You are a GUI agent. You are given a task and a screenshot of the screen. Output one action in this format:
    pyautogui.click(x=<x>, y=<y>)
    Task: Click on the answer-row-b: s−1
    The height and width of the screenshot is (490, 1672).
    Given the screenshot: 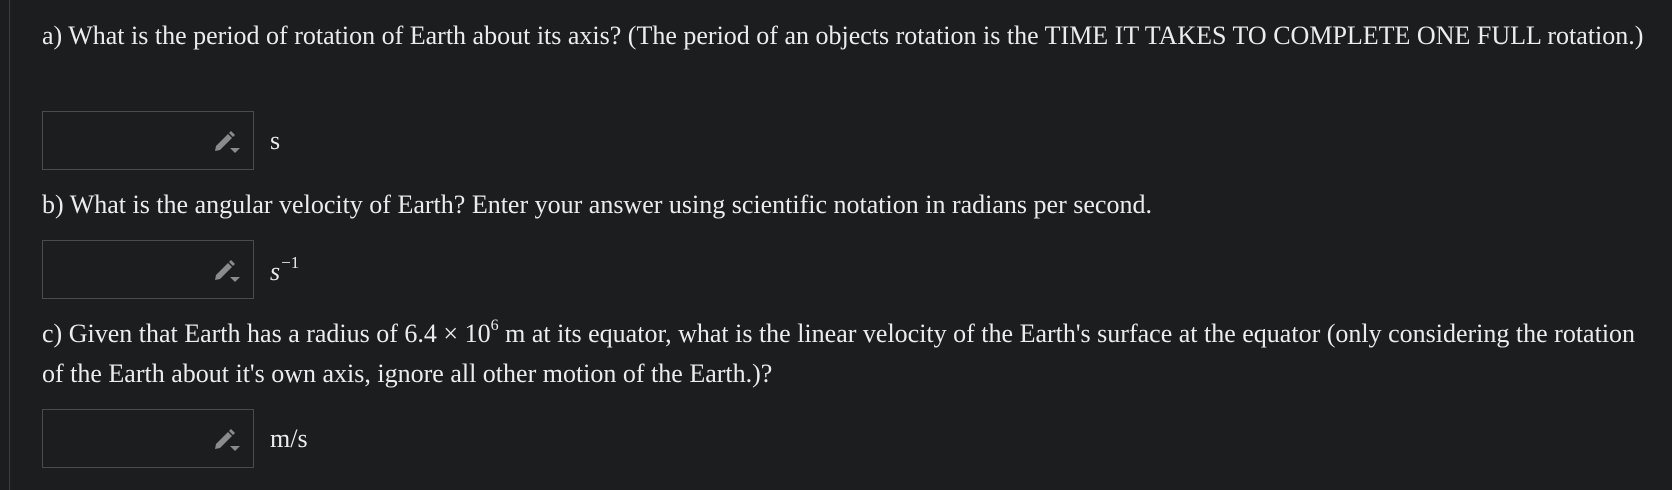 What is the action you would take?
    pyautogui.click(x=170, y=269)
    